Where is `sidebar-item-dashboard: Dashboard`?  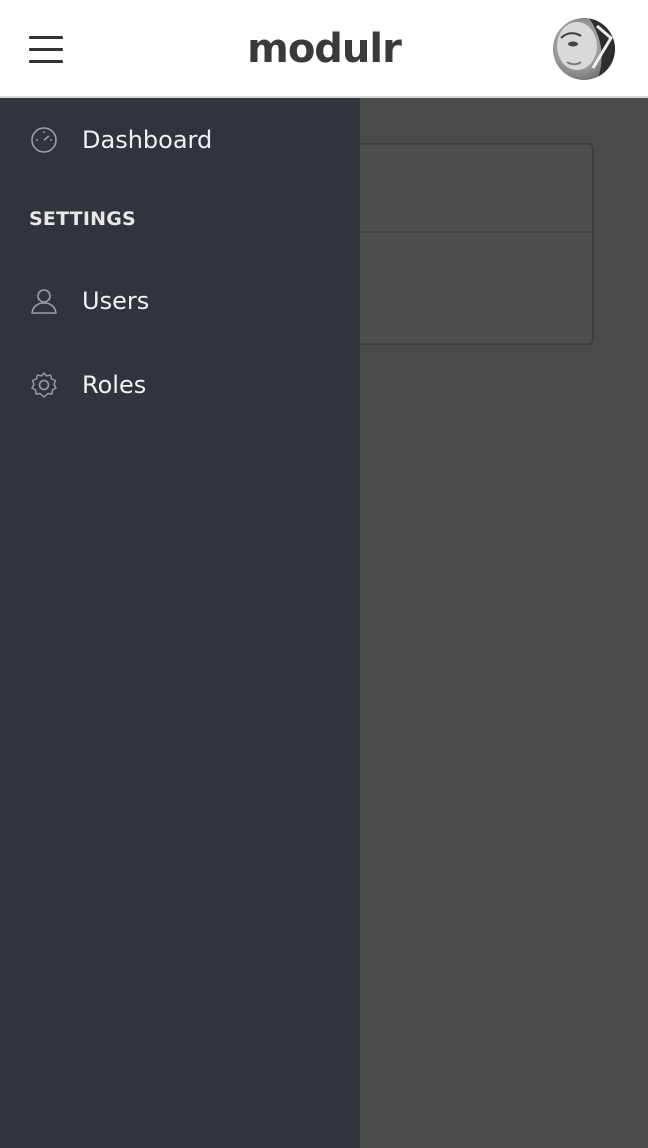
sidebar-item-dashboard: Dashboard is located at coordinates (180, 140).